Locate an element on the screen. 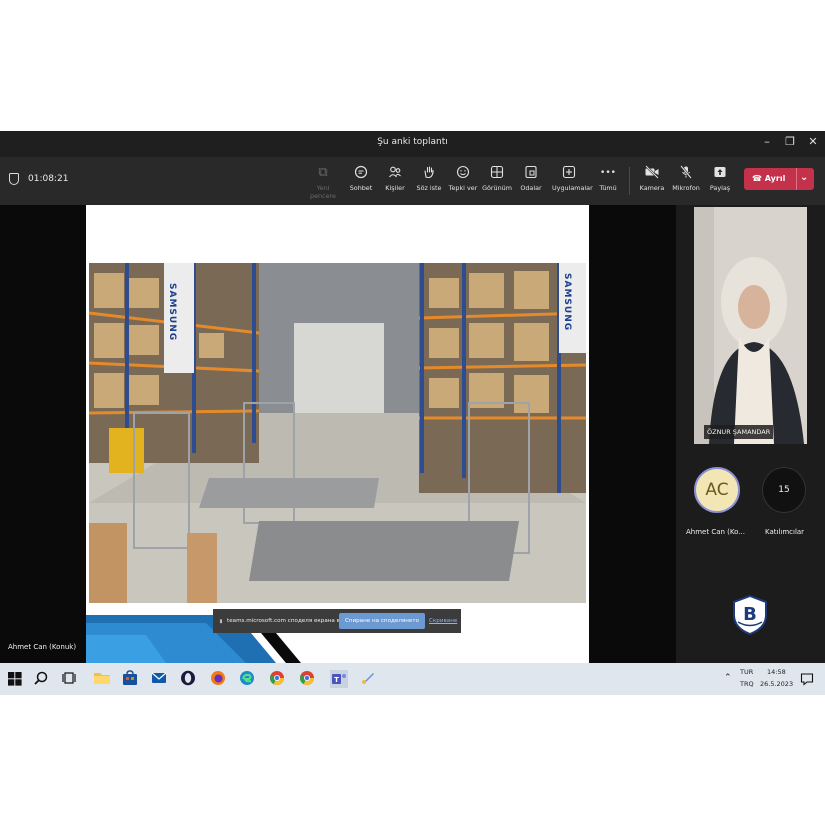 The image size is (825, 825). apps-plus-icon is located at coordinates (569, 173).